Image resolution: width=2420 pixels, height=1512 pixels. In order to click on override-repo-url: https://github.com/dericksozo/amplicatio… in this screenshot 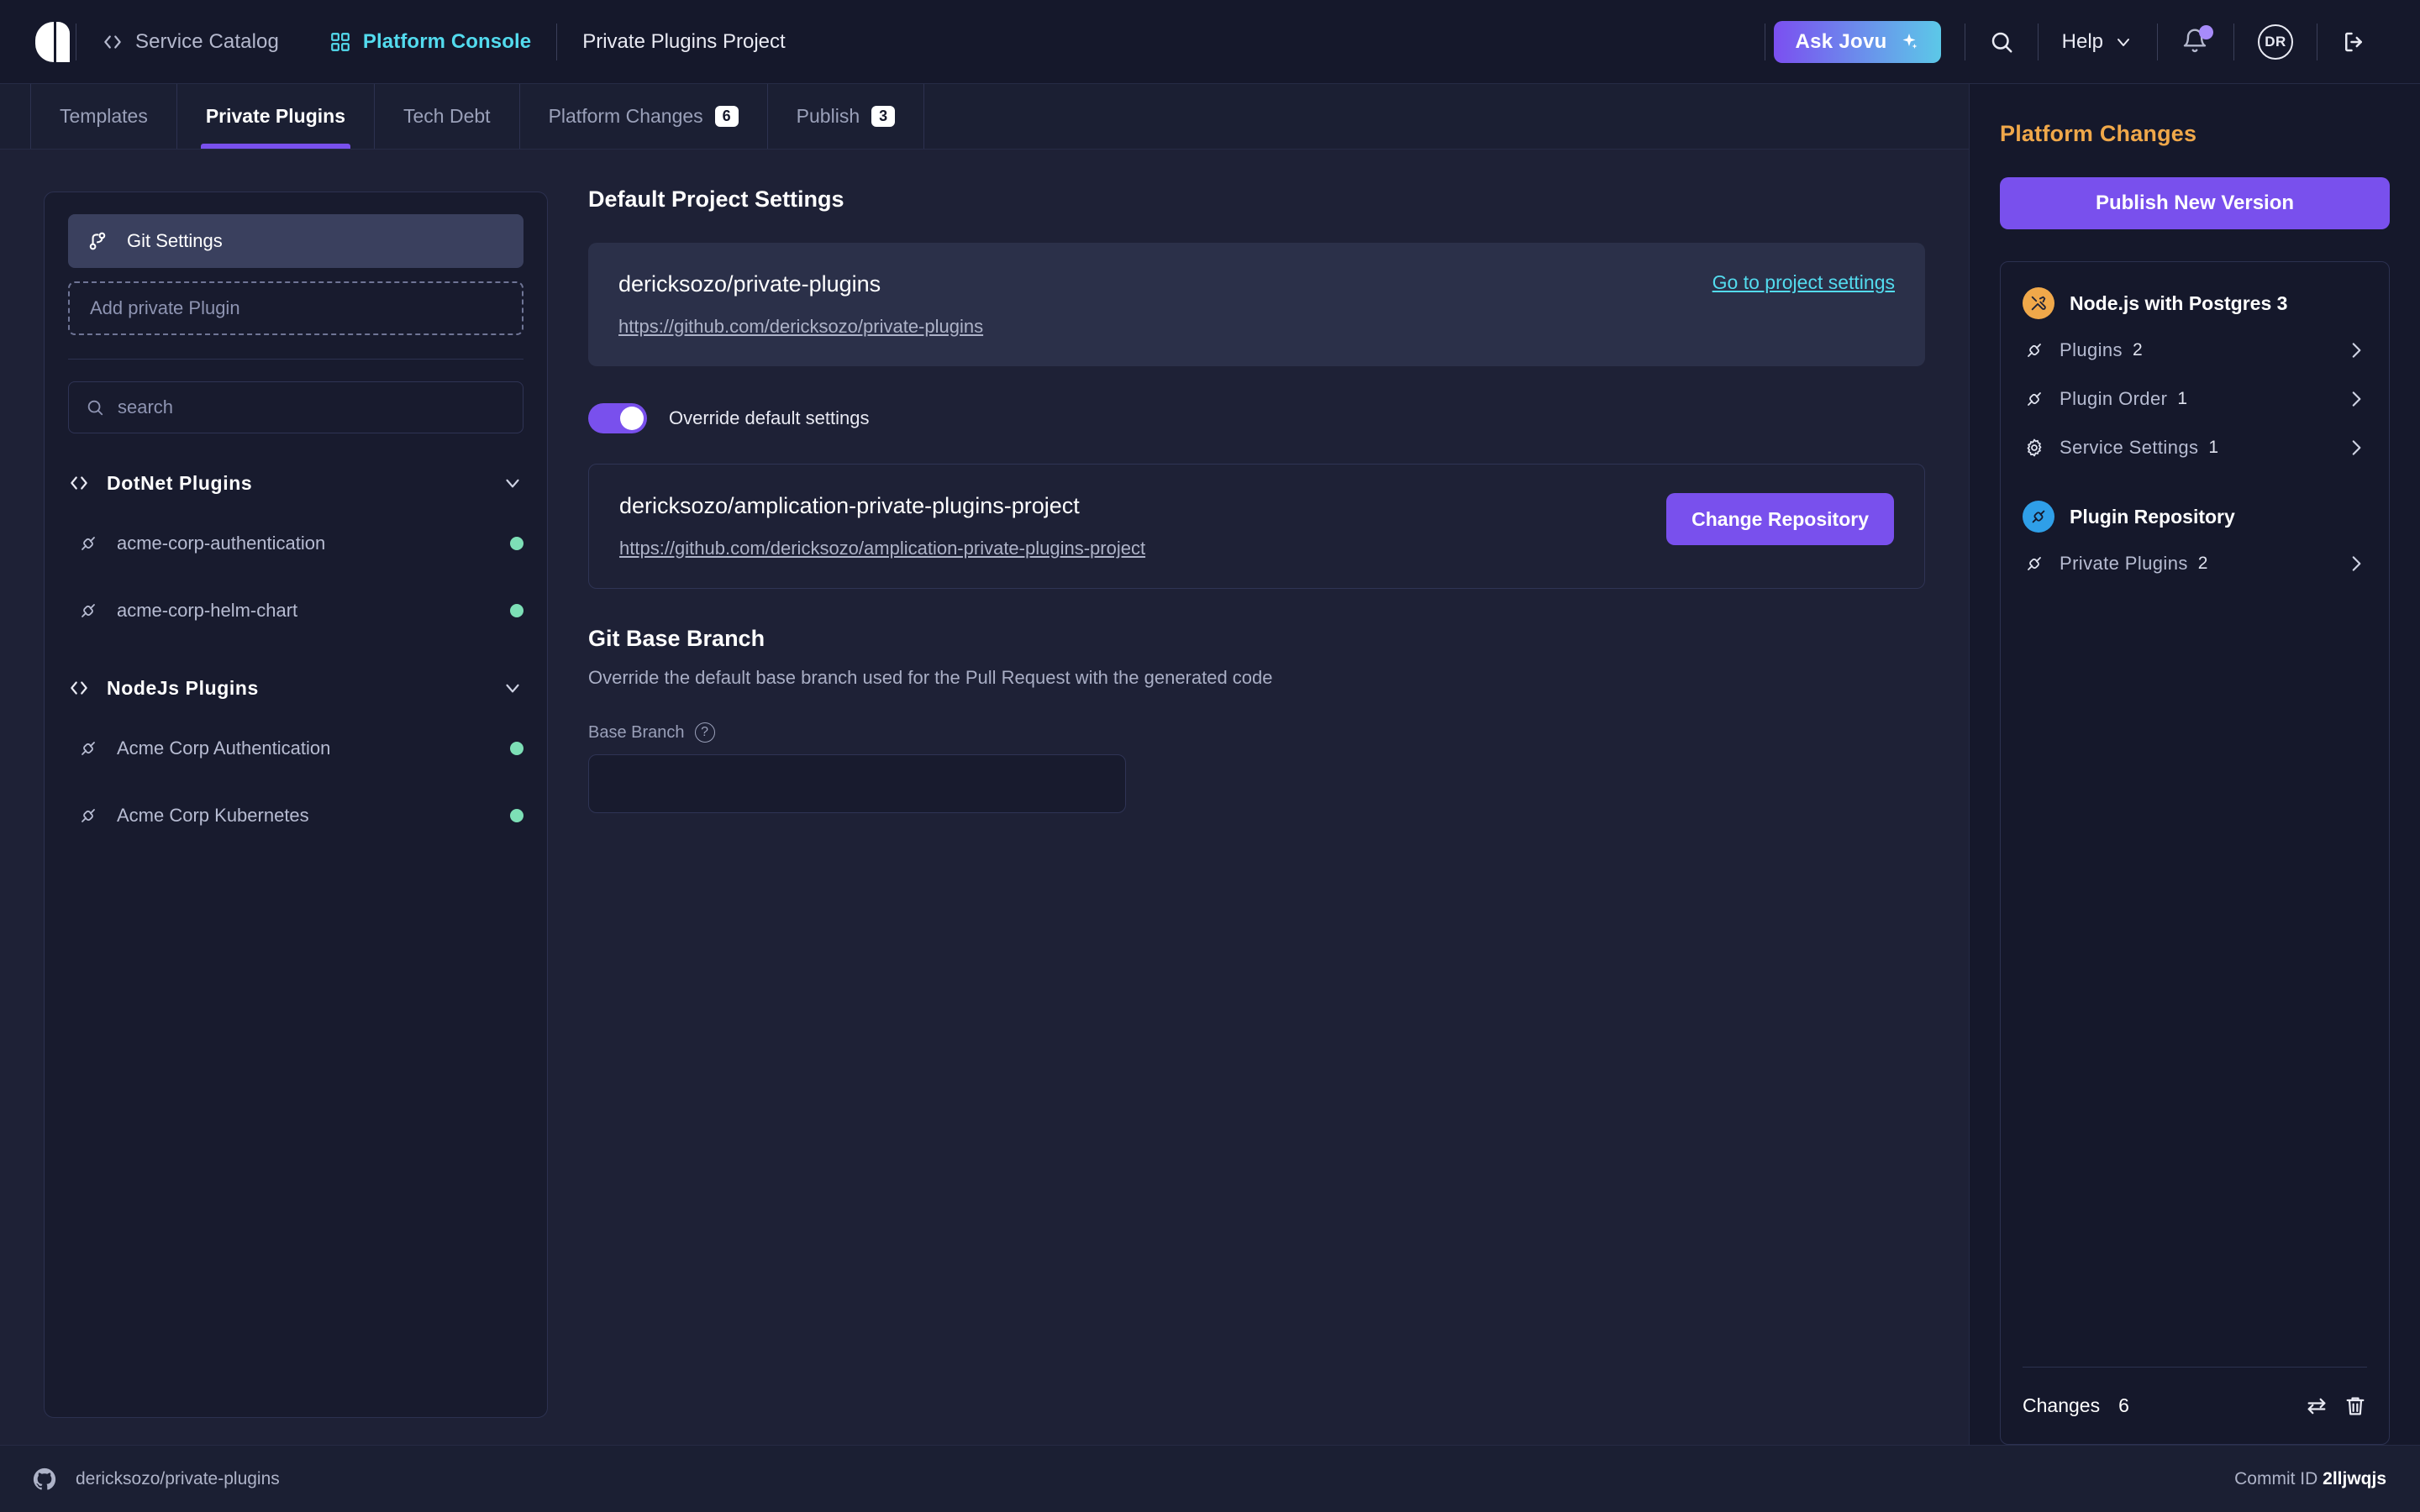, I will do `click(882, 548)`.